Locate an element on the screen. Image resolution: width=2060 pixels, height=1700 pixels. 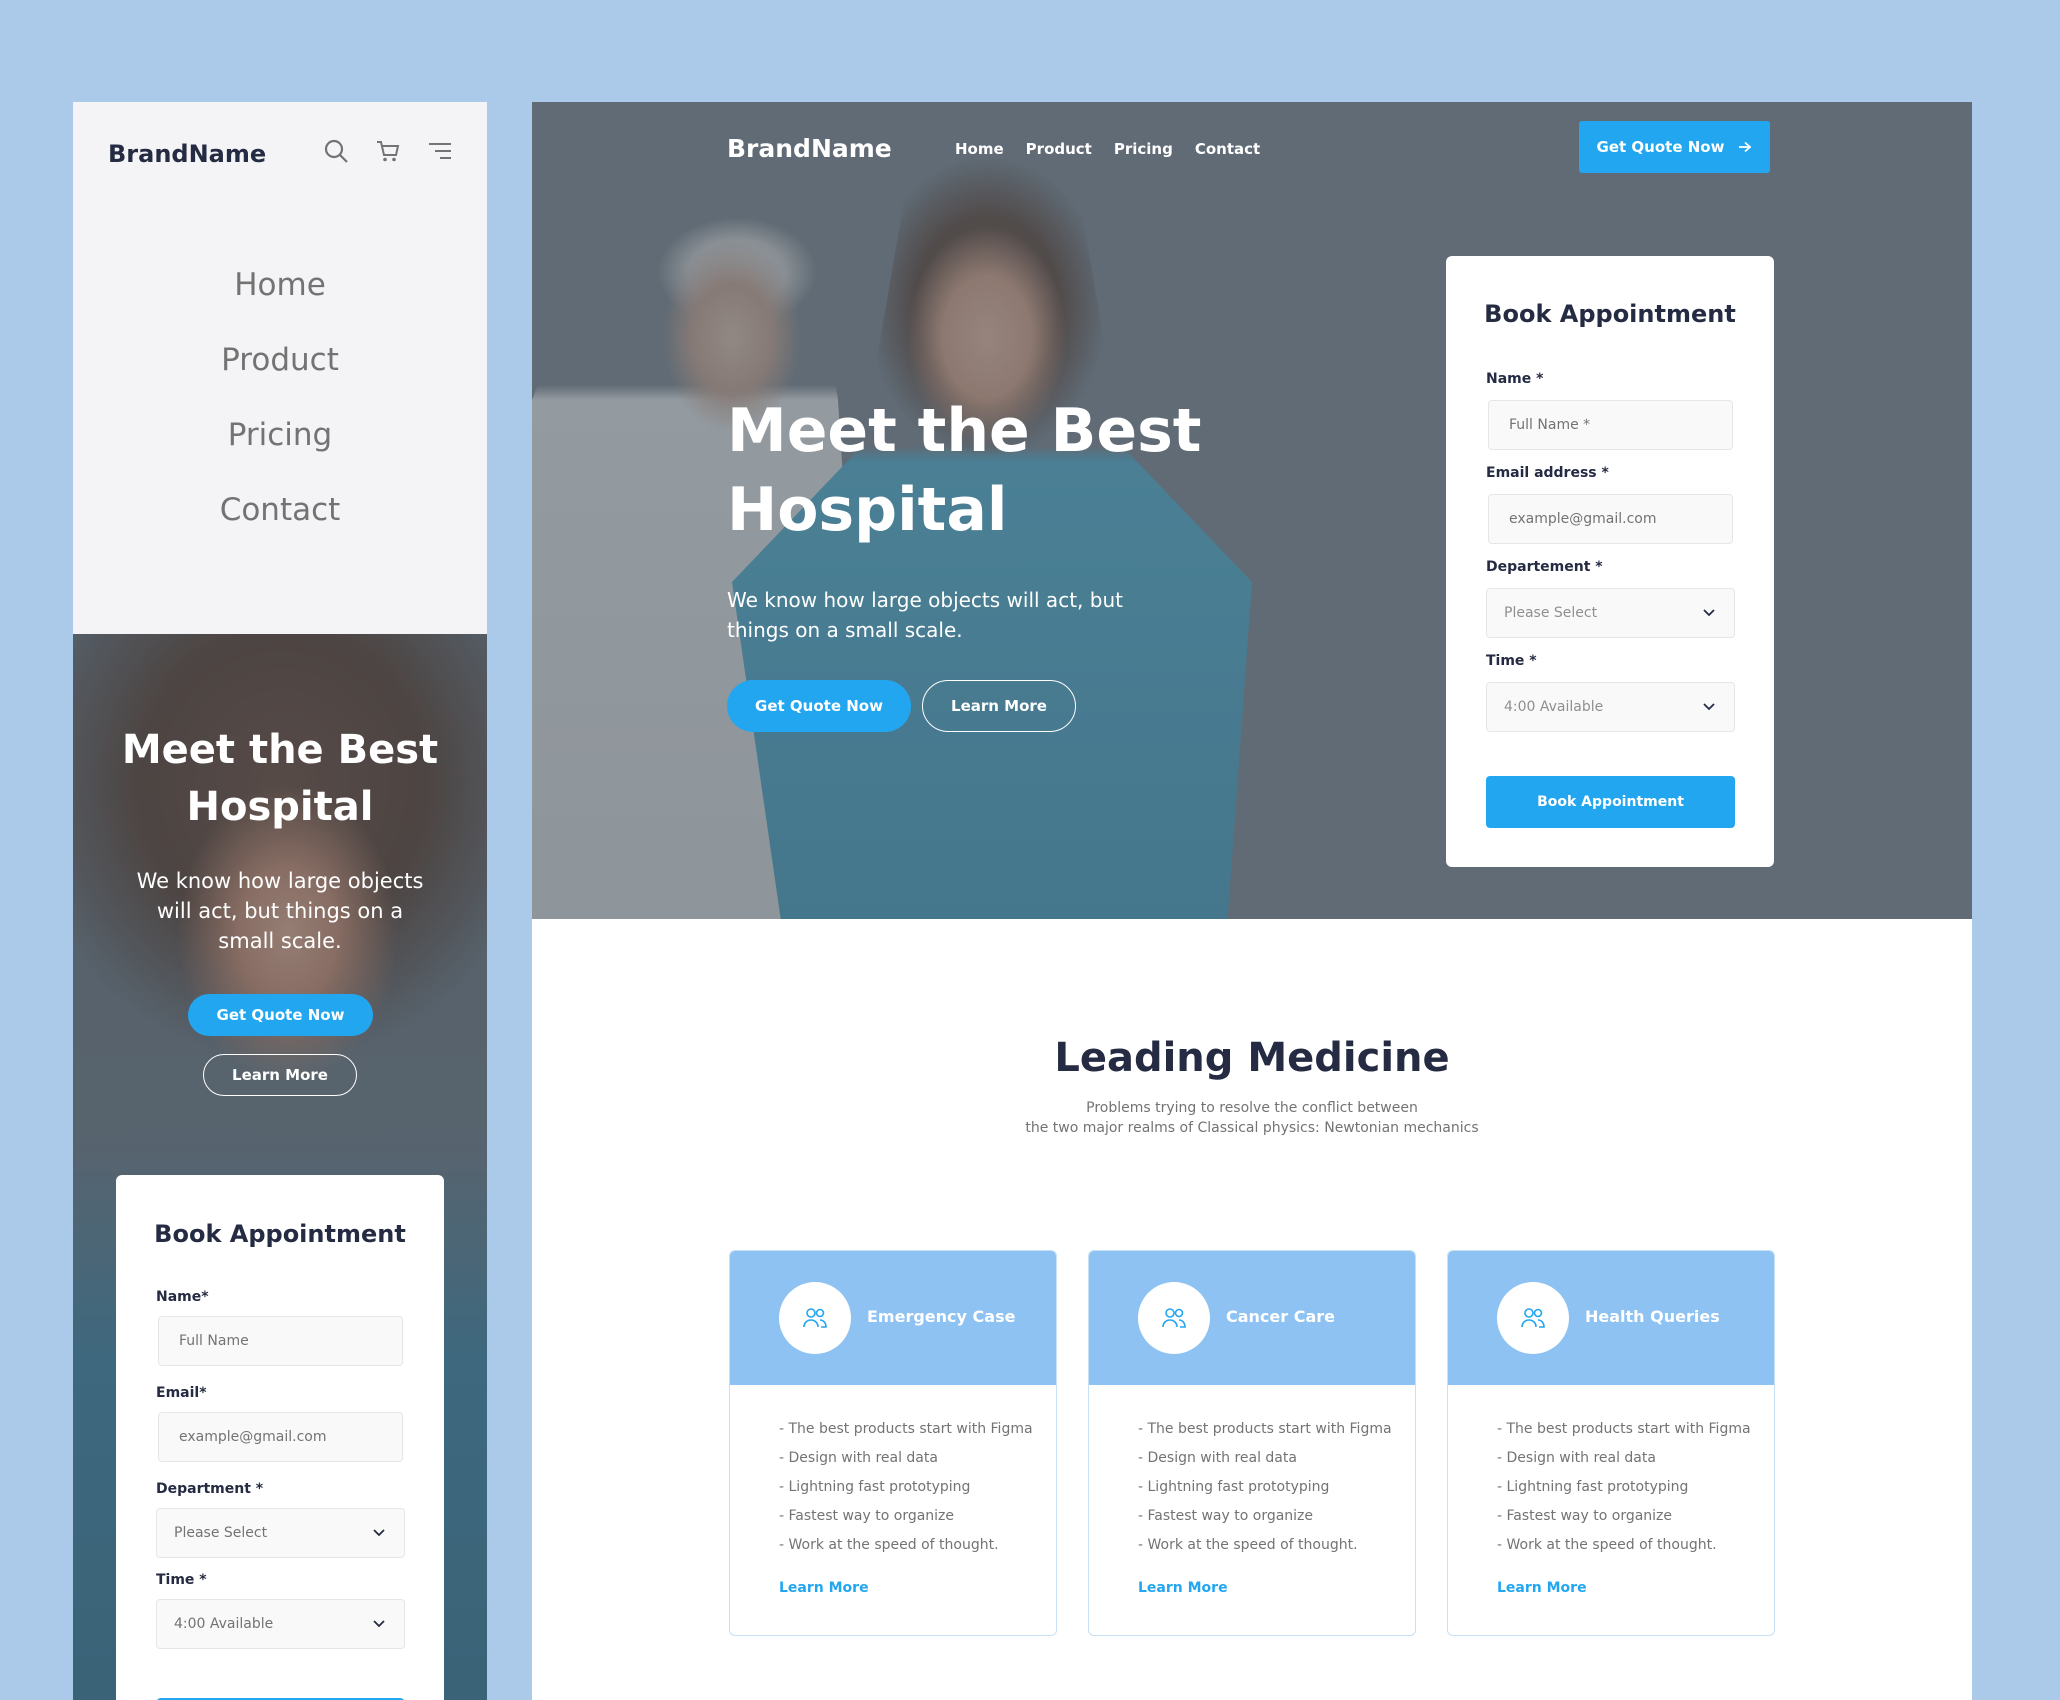
cart-icon is located at coordinates (388, 151).